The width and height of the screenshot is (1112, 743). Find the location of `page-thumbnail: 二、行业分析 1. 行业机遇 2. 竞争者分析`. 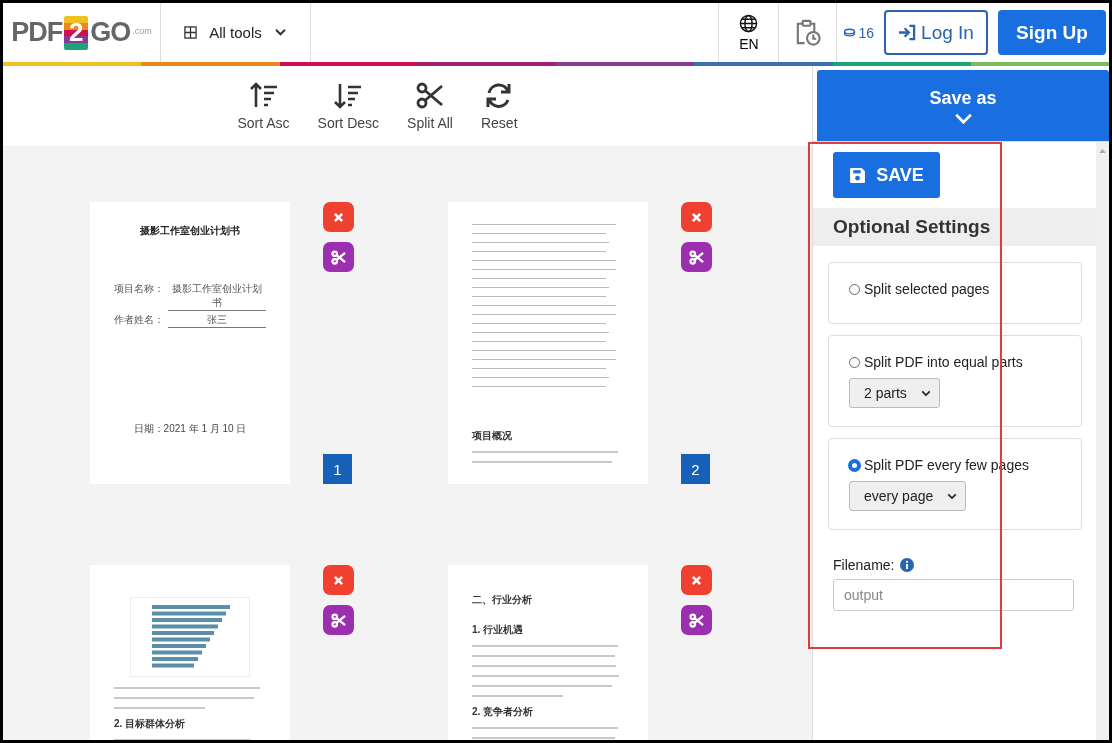

page-thumbnail: 二、行业分析 1. 行业机遇 2. 竞争者分析 is located at coordinates (548, 652).